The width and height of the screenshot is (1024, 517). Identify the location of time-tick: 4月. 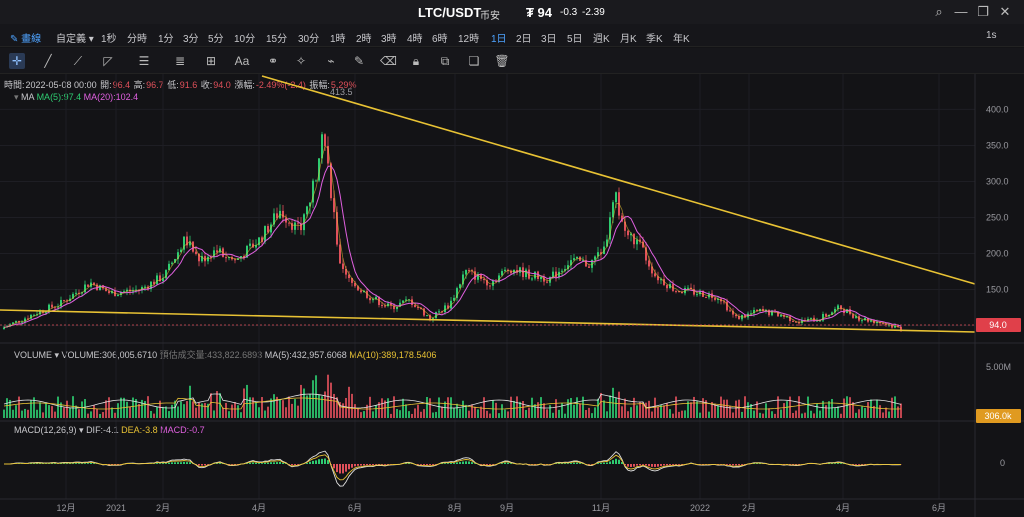
(259, 508).